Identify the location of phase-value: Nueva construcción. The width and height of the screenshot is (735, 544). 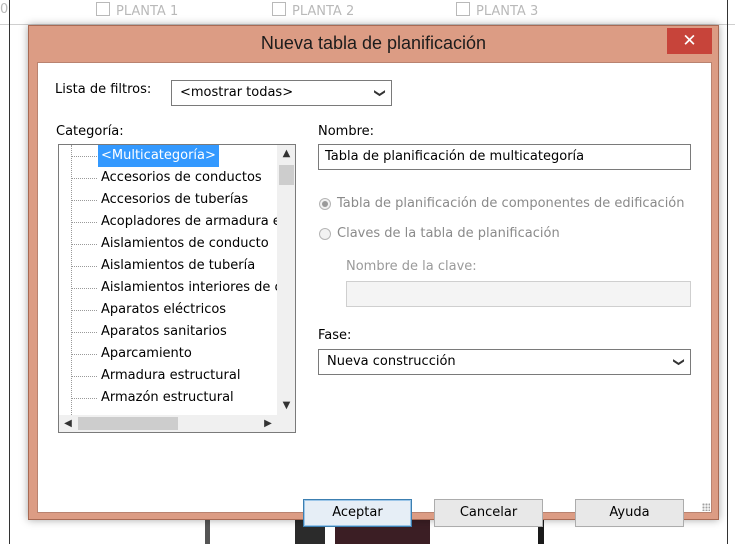
(391, 361).